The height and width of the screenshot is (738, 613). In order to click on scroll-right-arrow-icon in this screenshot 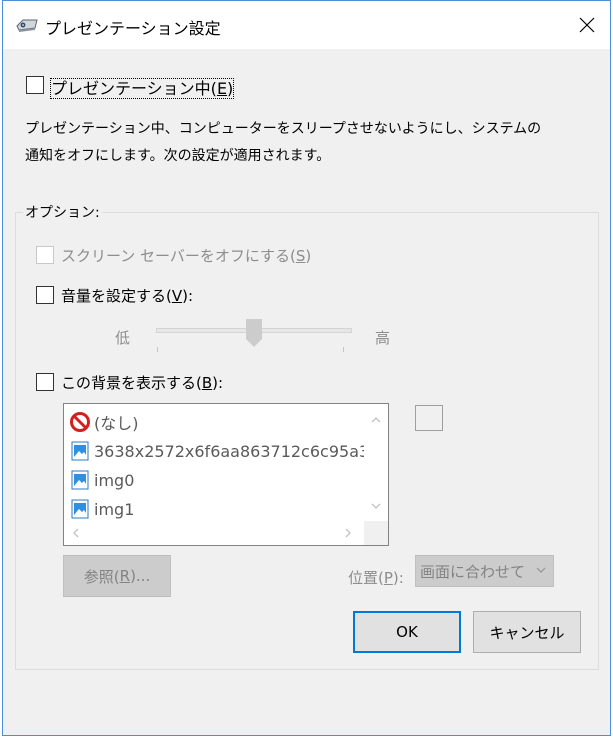, I will do `click(348, 533)`.